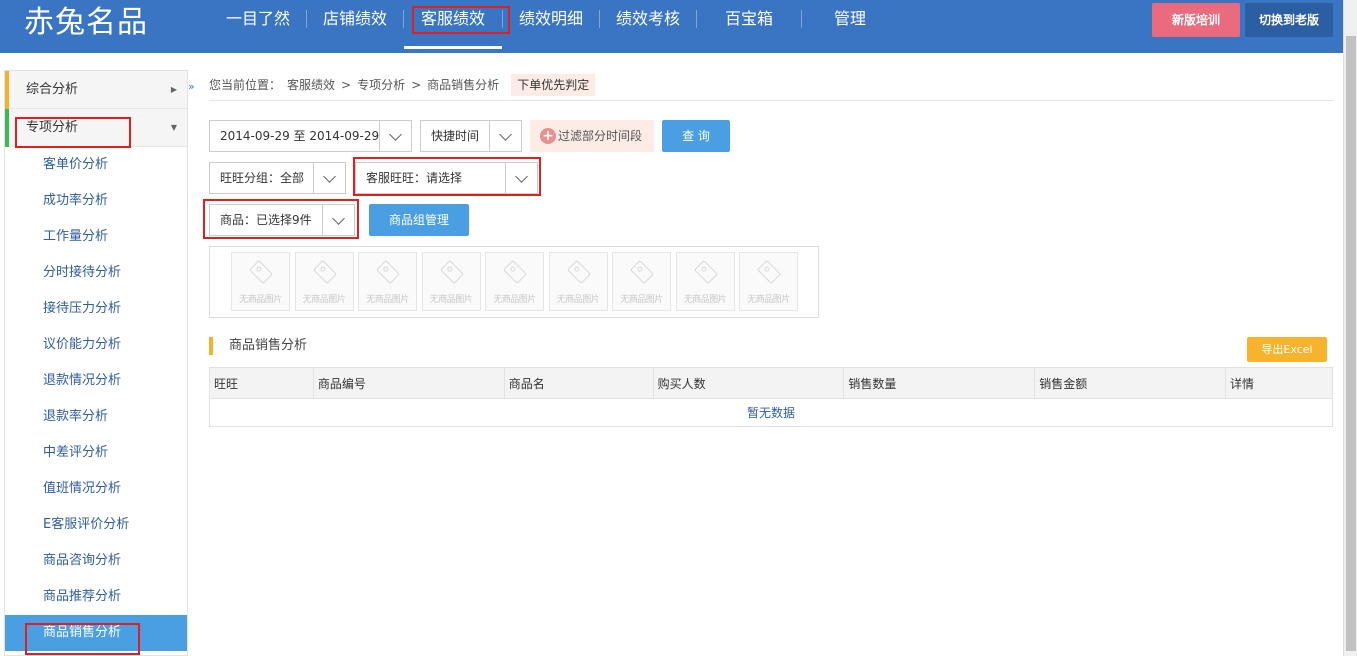 This screenshot has height=656, width=1357. What do you see at coordinates (96, 309) in the screenshot?
I see `sidebar-item-reception-pressure: 接待压力分析` at bounding box center [96, 309].